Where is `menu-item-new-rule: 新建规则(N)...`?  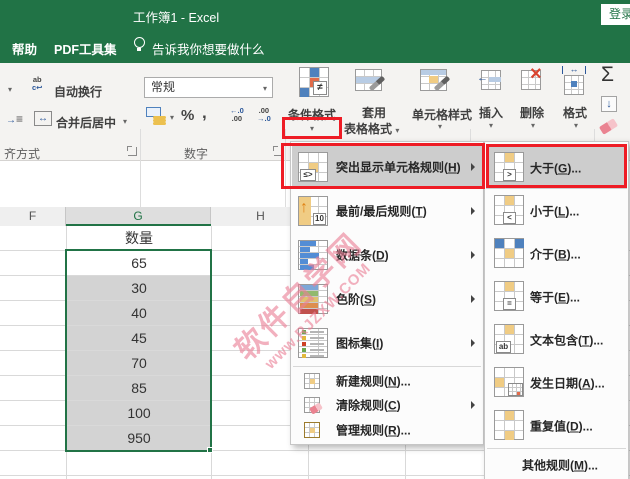 menu-item-new-rule: 新建规则(N)... is located at coordinates (387, 381).